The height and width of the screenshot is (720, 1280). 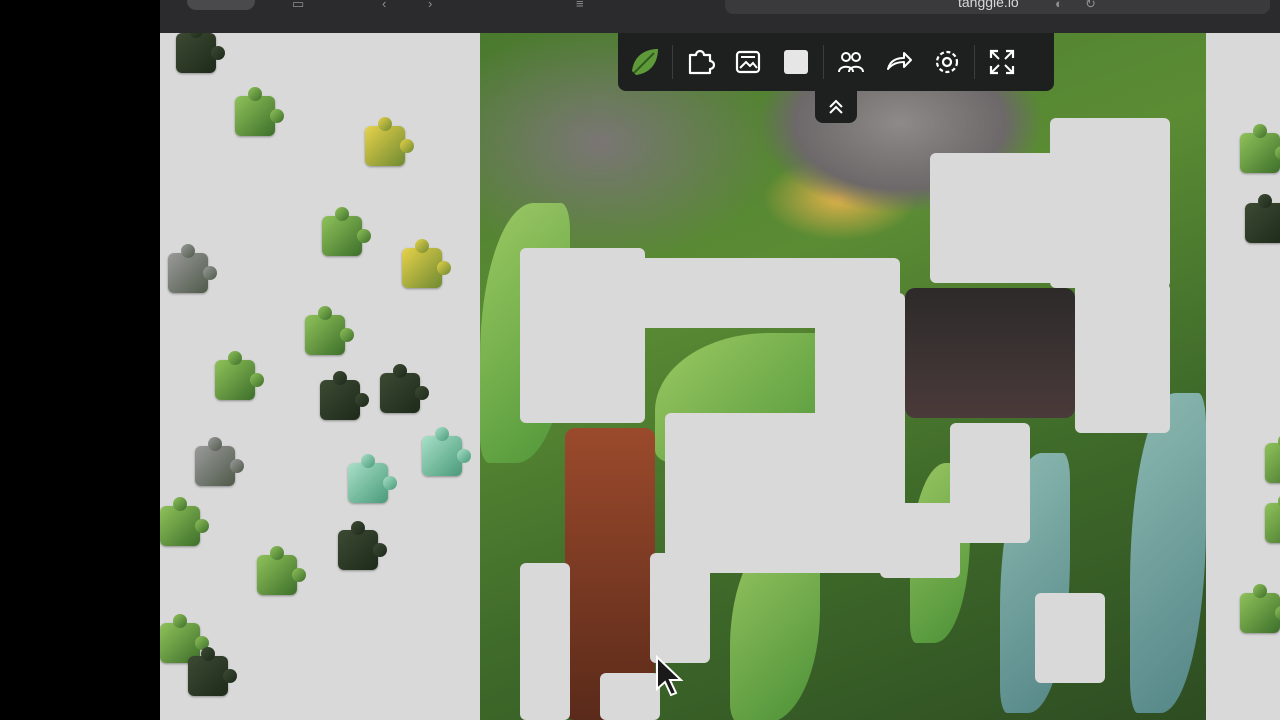 I want to click on eucalyptus-leaf-icon, so click(x=645, y=62).